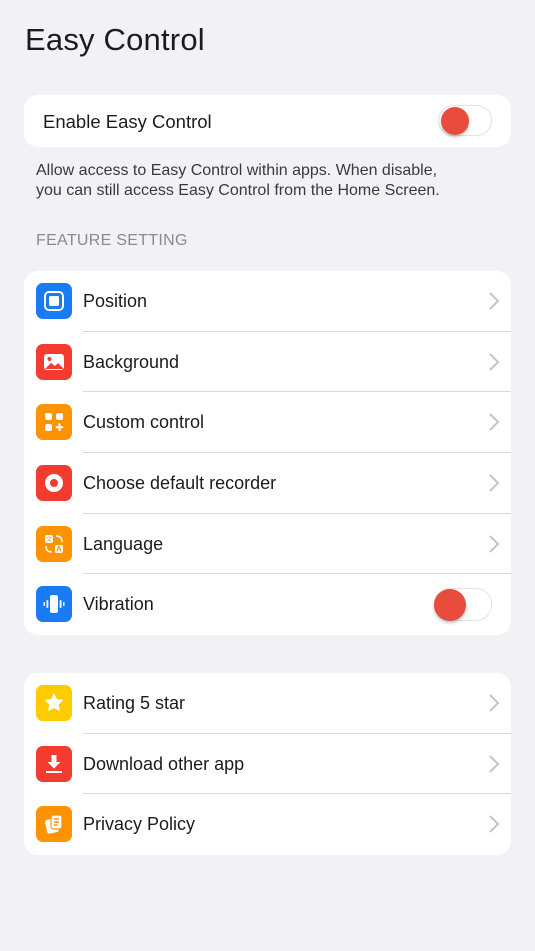 This screenshot has width=535, height=951. Describe the element at coordinates (134, 703) in the screenshot. I see `settings-row-label: Rating 5 star` at that location.